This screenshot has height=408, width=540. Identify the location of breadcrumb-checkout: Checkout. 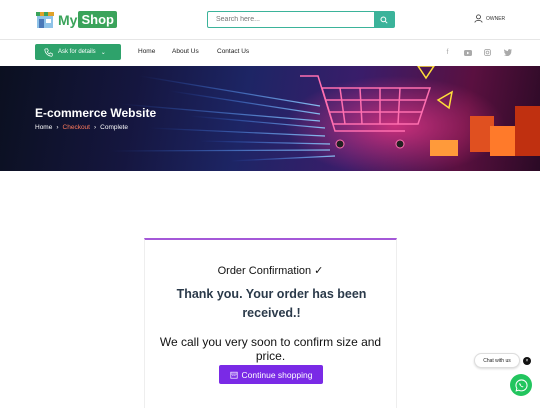
(76, 127).